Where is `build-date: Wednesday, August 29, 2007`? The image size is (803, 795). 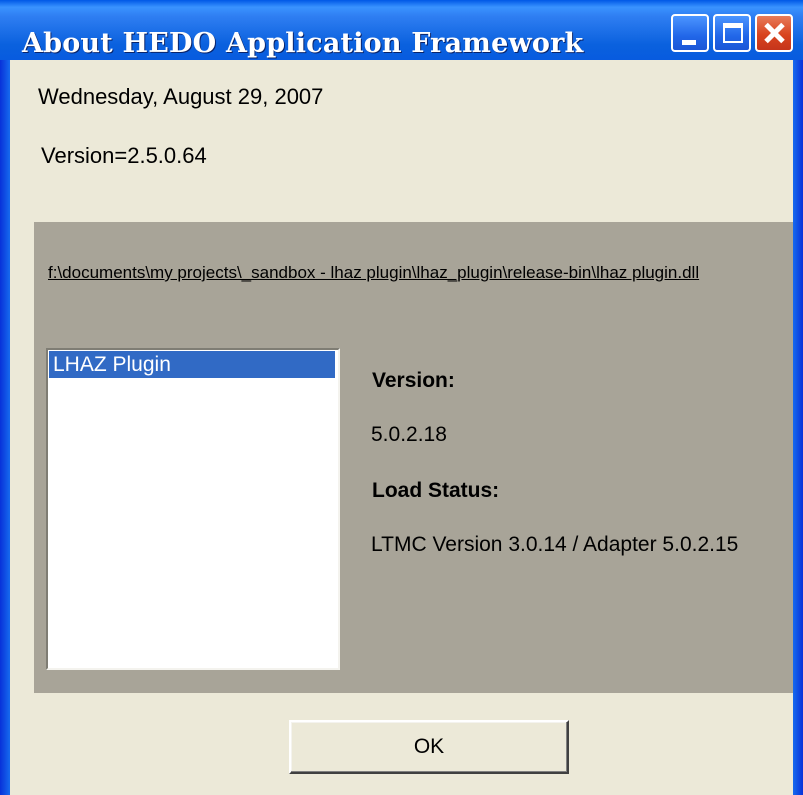 build-date: Wednesday, August 29, 2007 is located at coordinates (181, 96).